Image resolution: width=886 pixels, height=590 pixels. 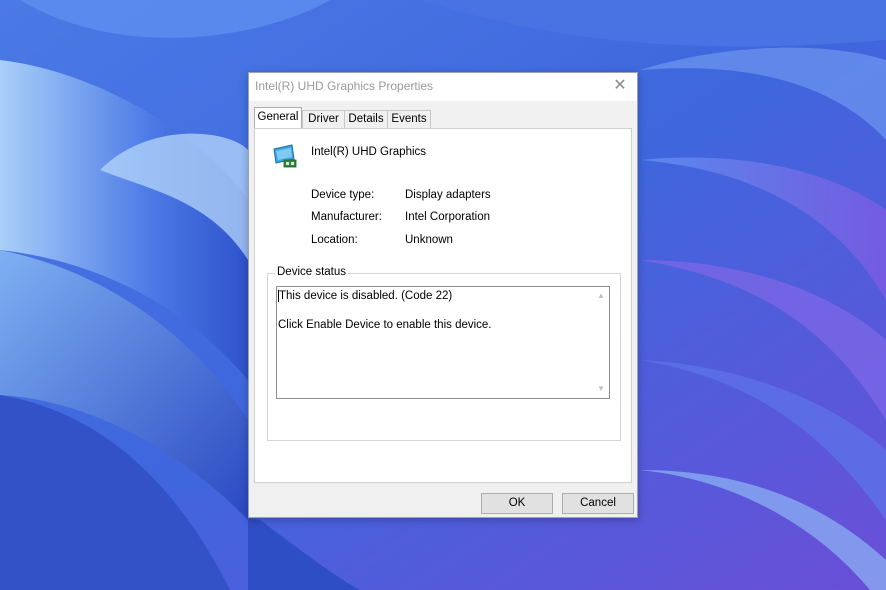 What do you see at coordinates (365, 296) in the screenshot?
I see `status-line-1: This device is disabled. (Code 22)` at bounding box center [365, 296].